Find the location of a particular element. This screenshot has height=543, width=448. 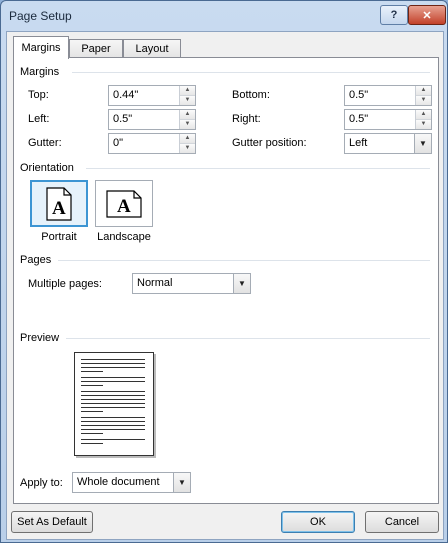

pages-section-label: Pages is located at coordinates (36, 260).